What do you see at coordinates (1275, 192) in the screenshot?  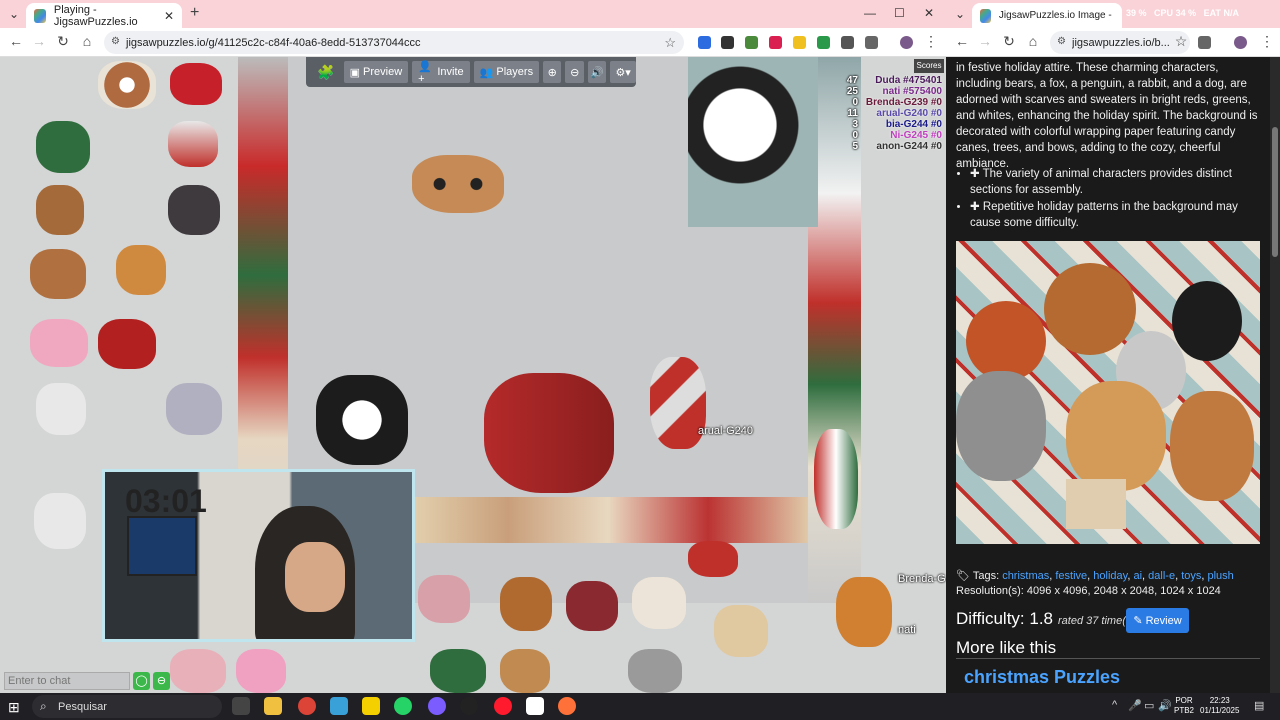 I see `scrollbar-thumb` at bounding box center [1275, 192].